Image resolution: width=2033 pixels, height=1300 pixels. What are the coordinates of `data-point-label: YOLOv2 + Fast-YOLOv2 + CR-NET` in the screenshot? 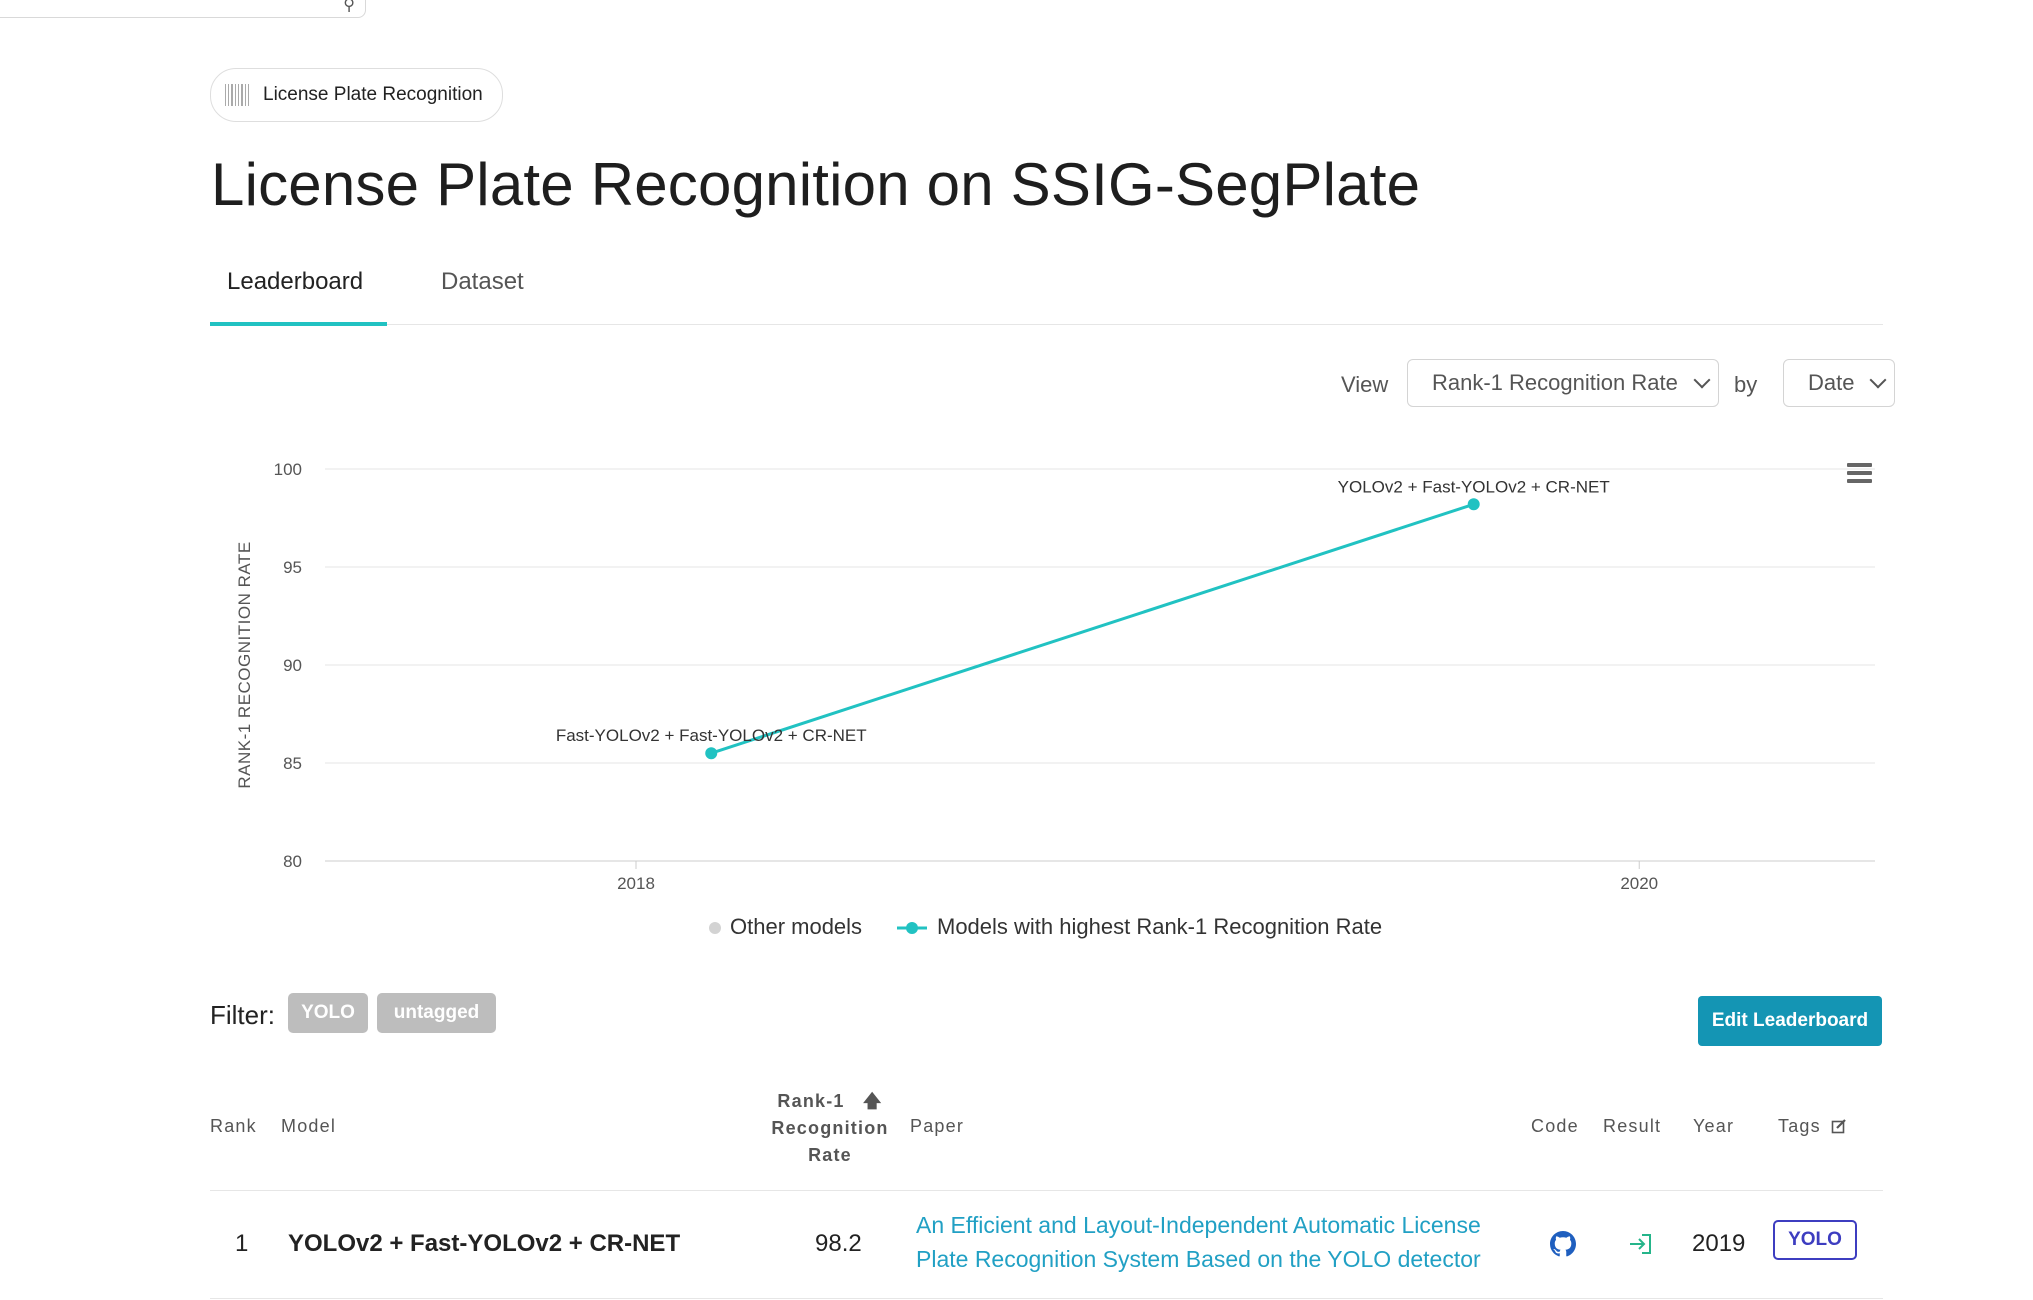 It's located at (1474, 486).